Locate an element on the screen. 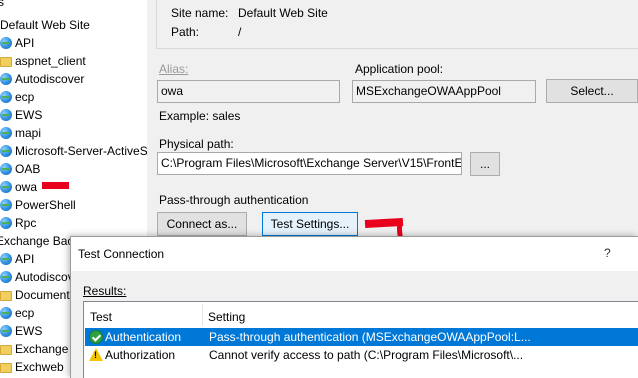  tree-item-api: API is located at coordinates (17, 43).